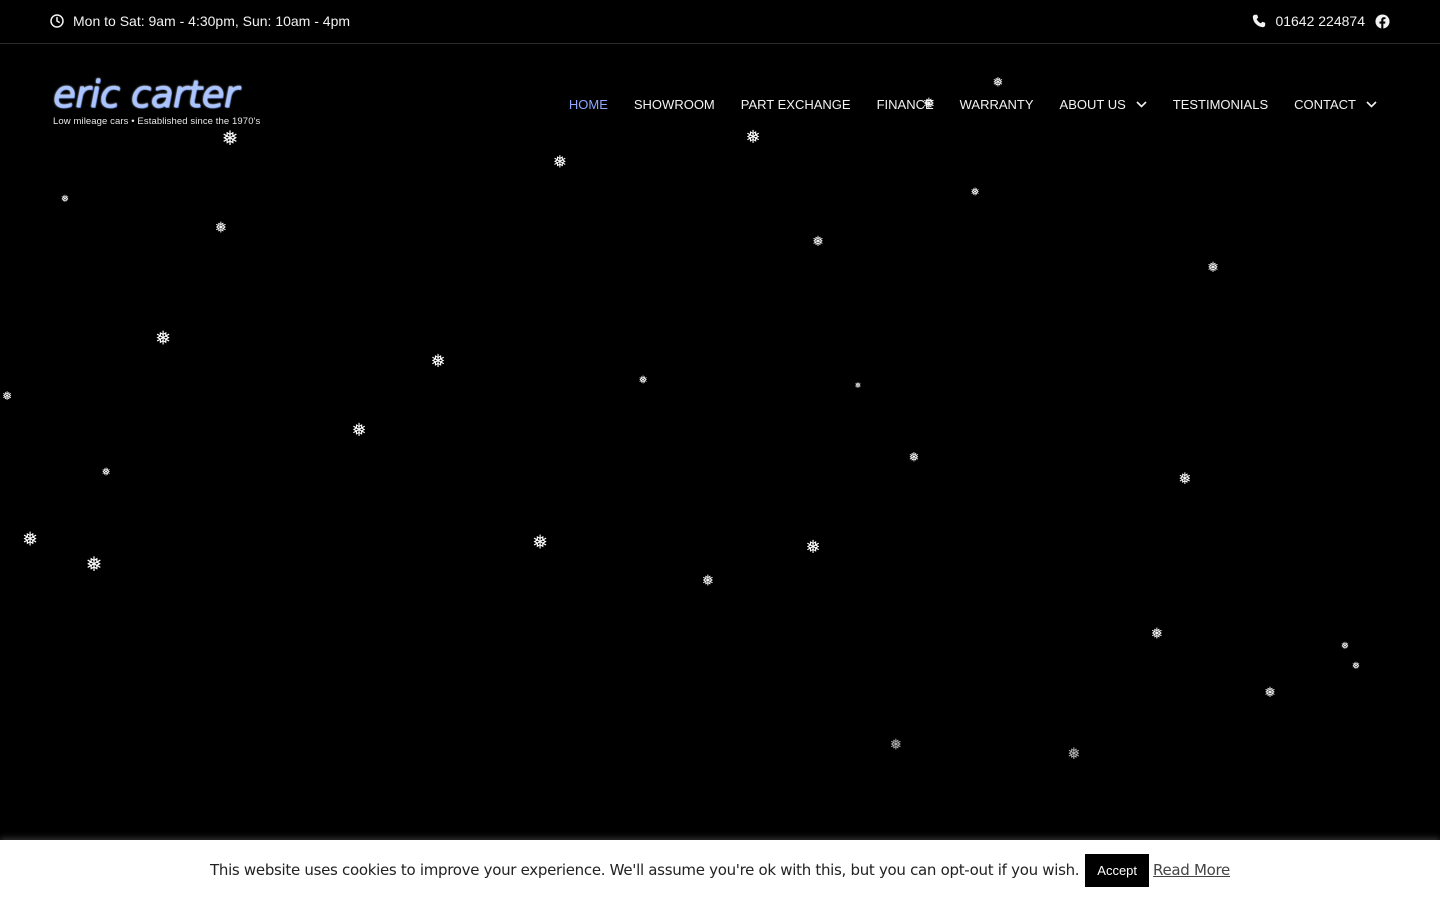 This screenshot has height=900, width=1440. I want to click on nav-item-about-us: ABOUT US, so click(1103, 104).